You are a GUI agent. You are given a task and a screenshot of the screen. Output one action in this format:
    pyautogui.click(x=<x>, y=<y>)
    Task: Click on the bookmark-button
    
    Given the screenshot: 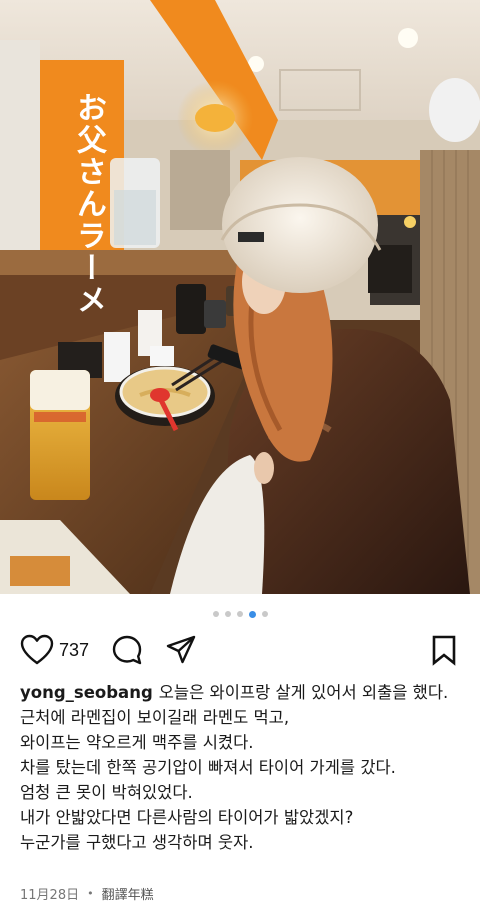 What is the action you would take?
    pyautogui.click(x=444, y=650)
    